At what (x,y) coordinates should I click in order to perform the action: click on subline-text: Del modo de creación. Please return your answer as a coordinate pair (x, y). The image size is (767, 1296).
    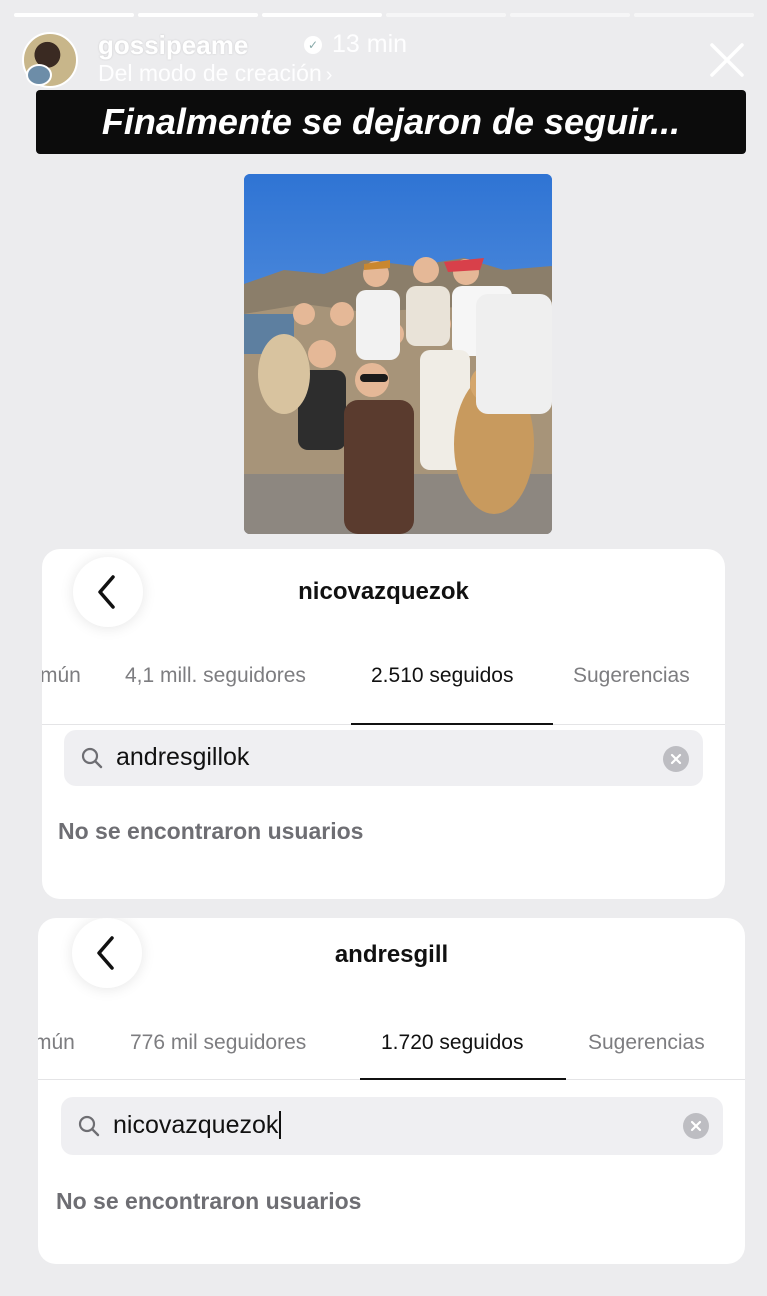
    Looking at the image, I should click on (210, 73).